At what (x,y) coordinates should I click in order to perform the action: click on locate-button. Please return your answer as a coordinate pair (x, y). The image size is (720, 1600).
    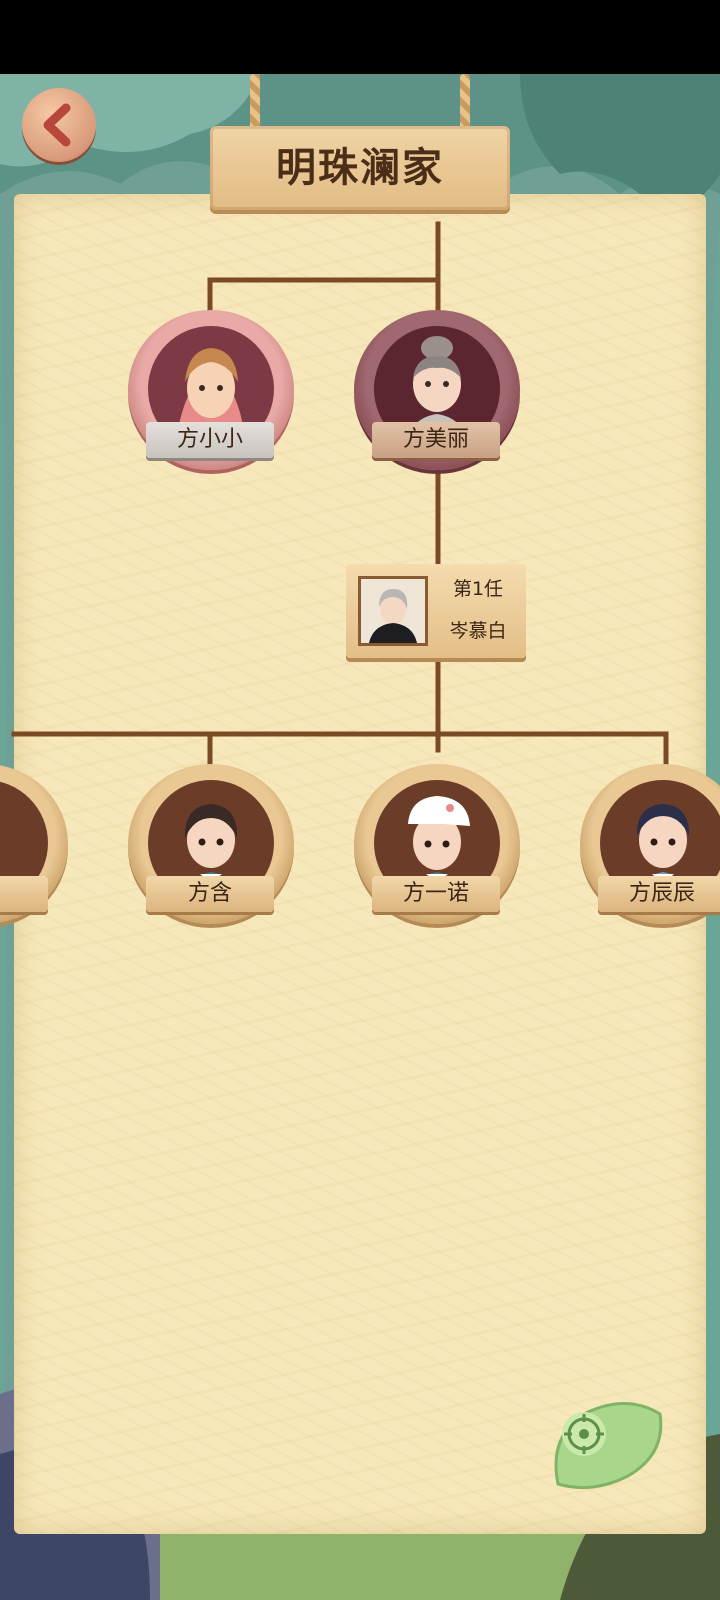
    Looking at the image, I should click on (608, 1444).